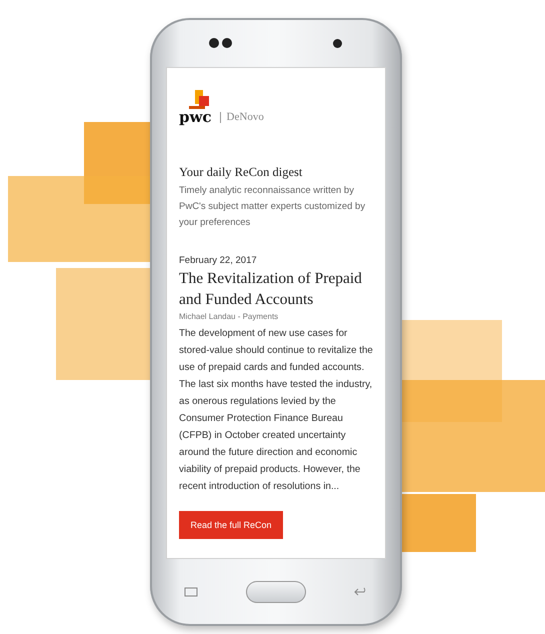  Describe the element at coordinates (242, 117) in the screenshot. I see `product-name: DeNovo` at that location.